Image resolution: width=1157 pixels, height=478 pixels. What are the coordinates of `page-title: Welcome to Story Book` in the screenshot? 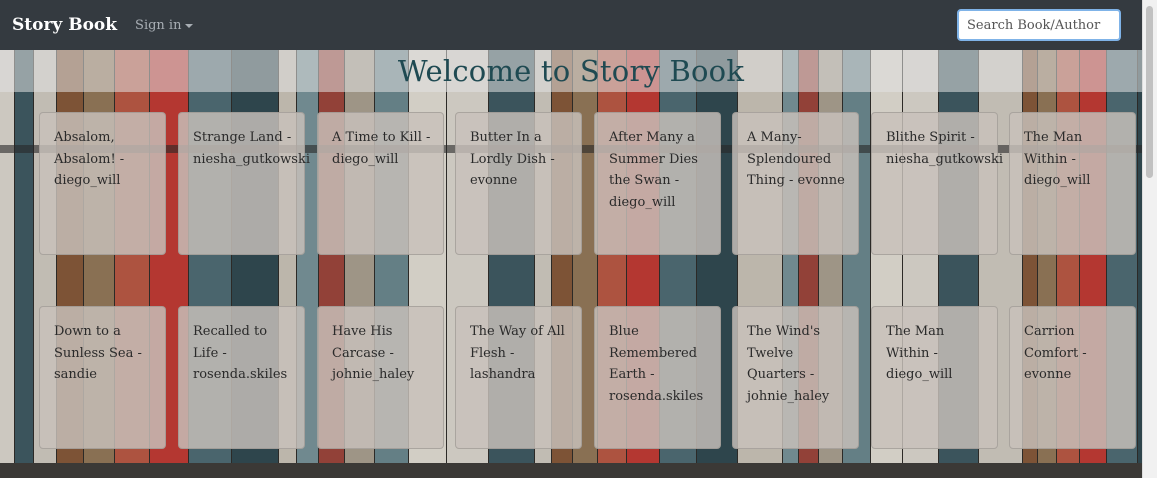 It's located at (571, 71).